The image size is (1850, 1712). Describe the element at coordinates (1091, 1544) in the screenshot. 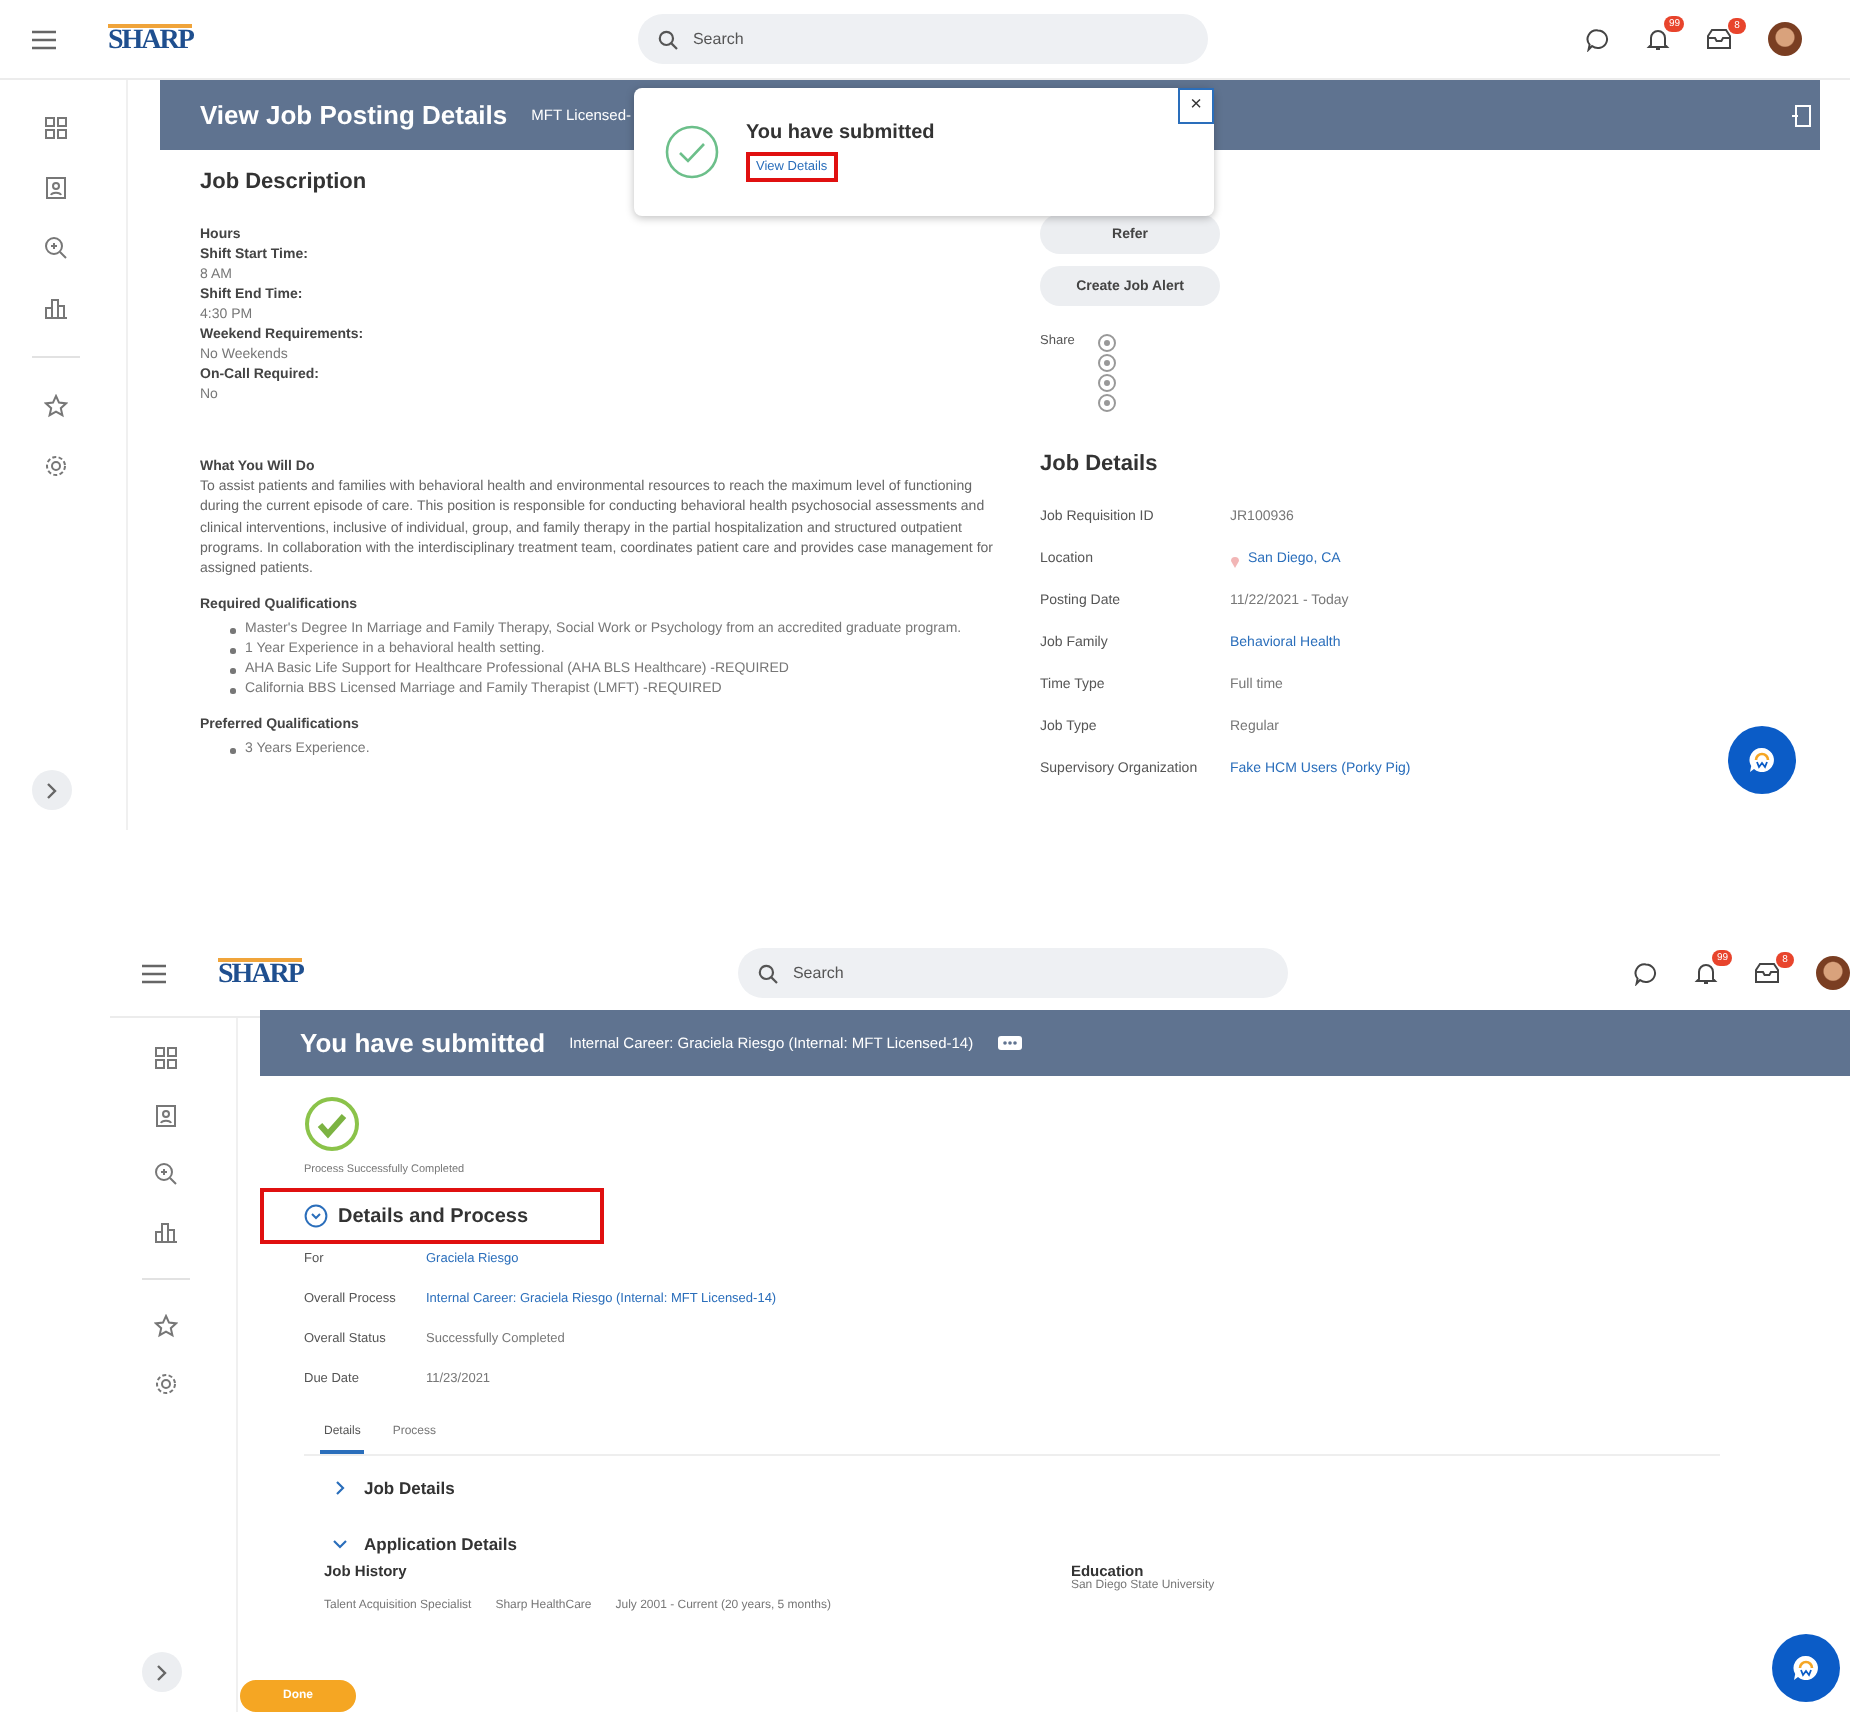

I see `section-toggle: Application Details` at that location.